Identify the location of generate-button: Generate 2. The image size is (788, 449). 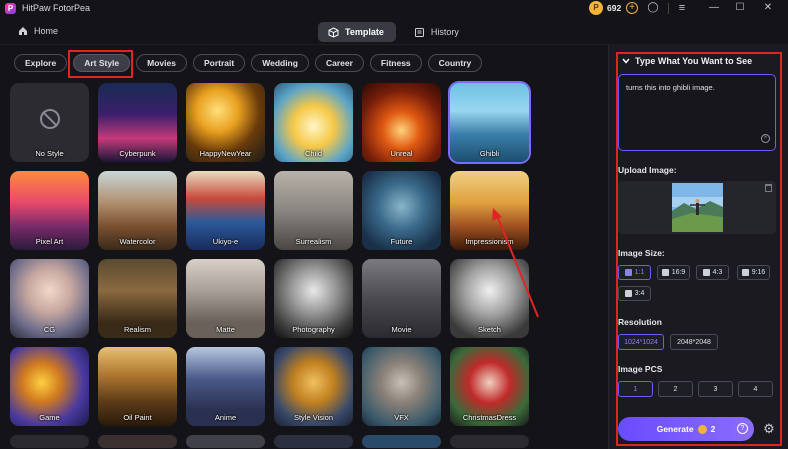
(686, 429).